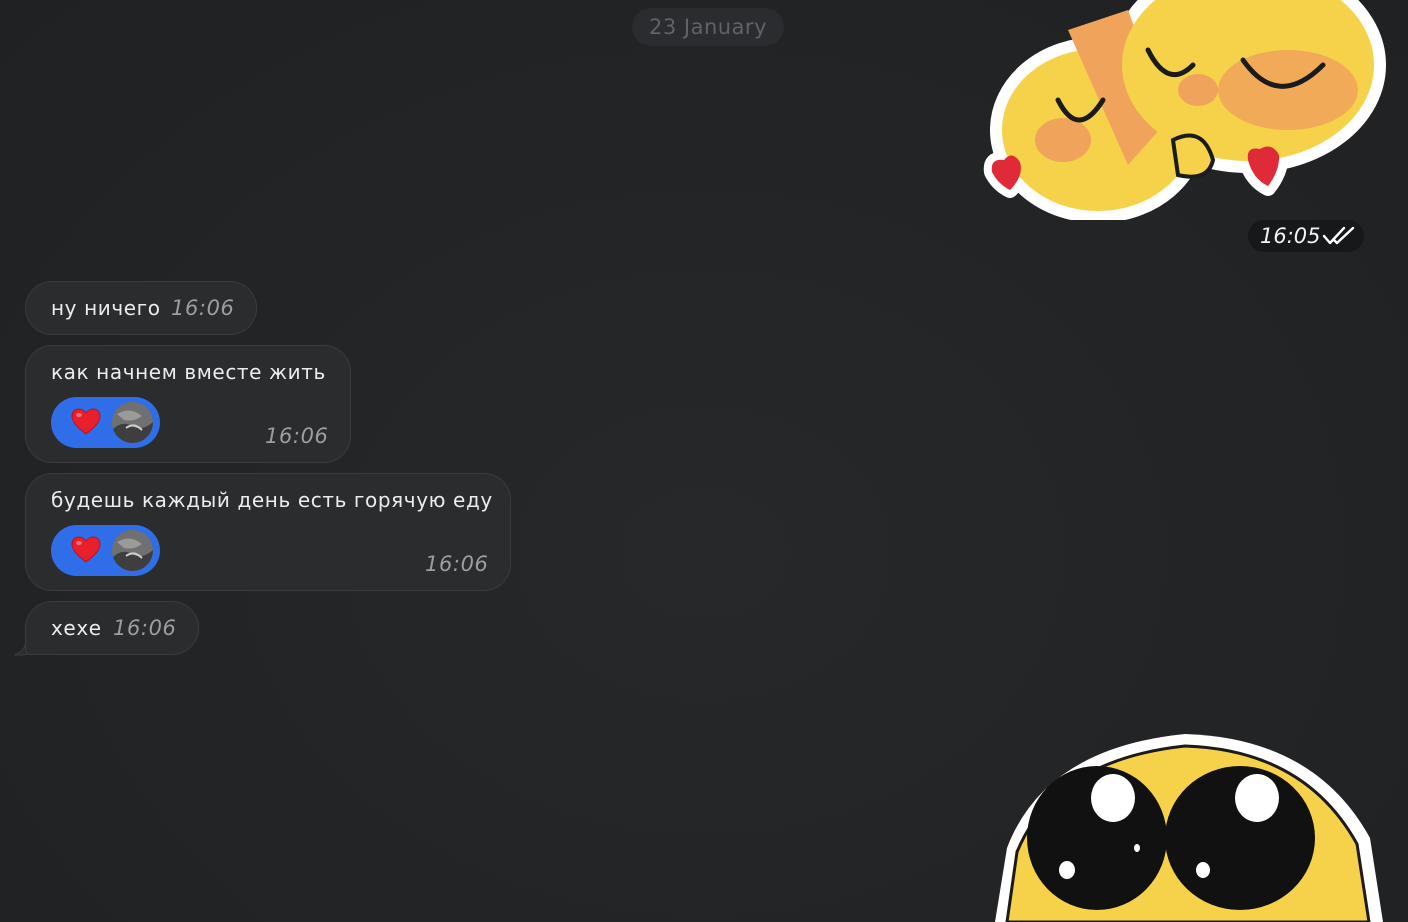 The height and width of the screenshot is (922, 1408). What do you see at coordinates (188, 404) in the screenshot?
I see `message-bubble: как начнем вместе жить 16:06` at bounding box center [188, 404].